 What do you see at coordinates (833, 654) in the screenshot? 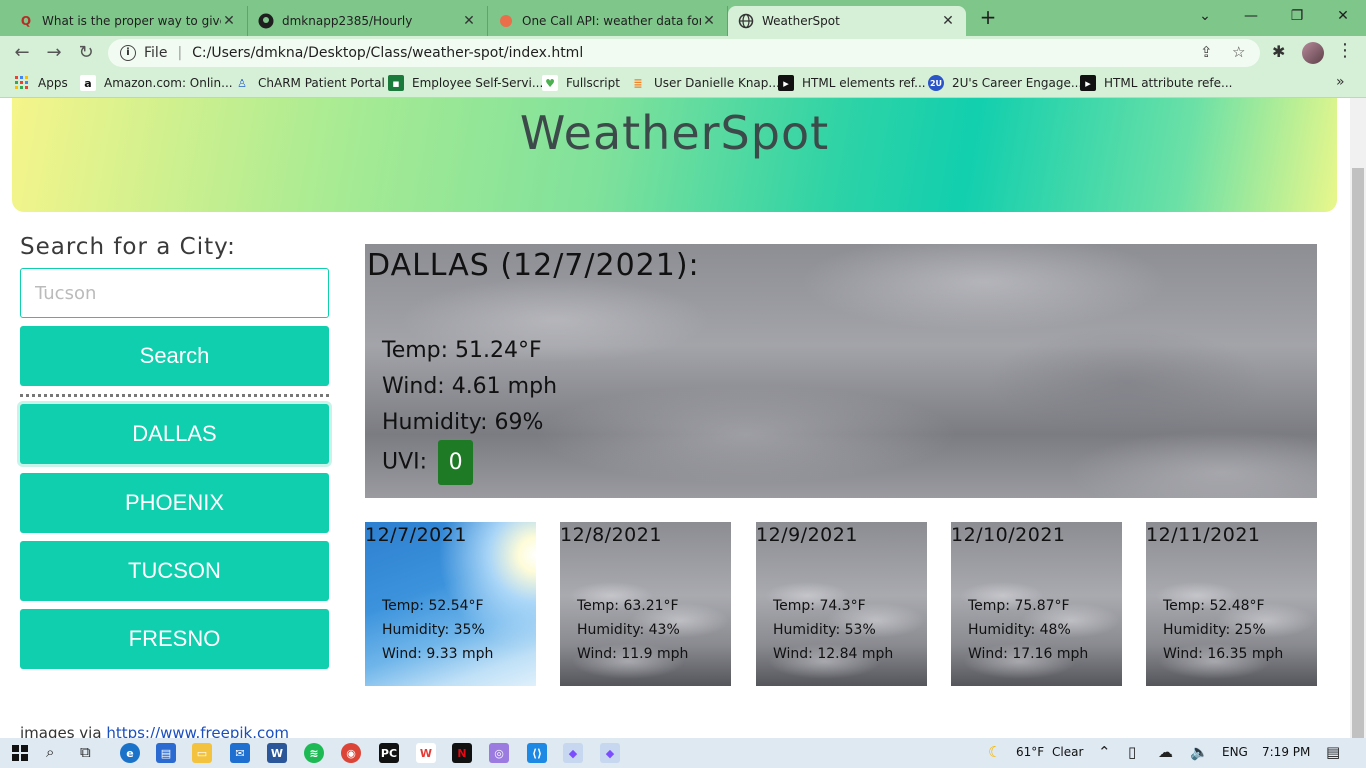
I see `forecast-wind: Wind: 12.84 mph` at bounding box center [833, 654].